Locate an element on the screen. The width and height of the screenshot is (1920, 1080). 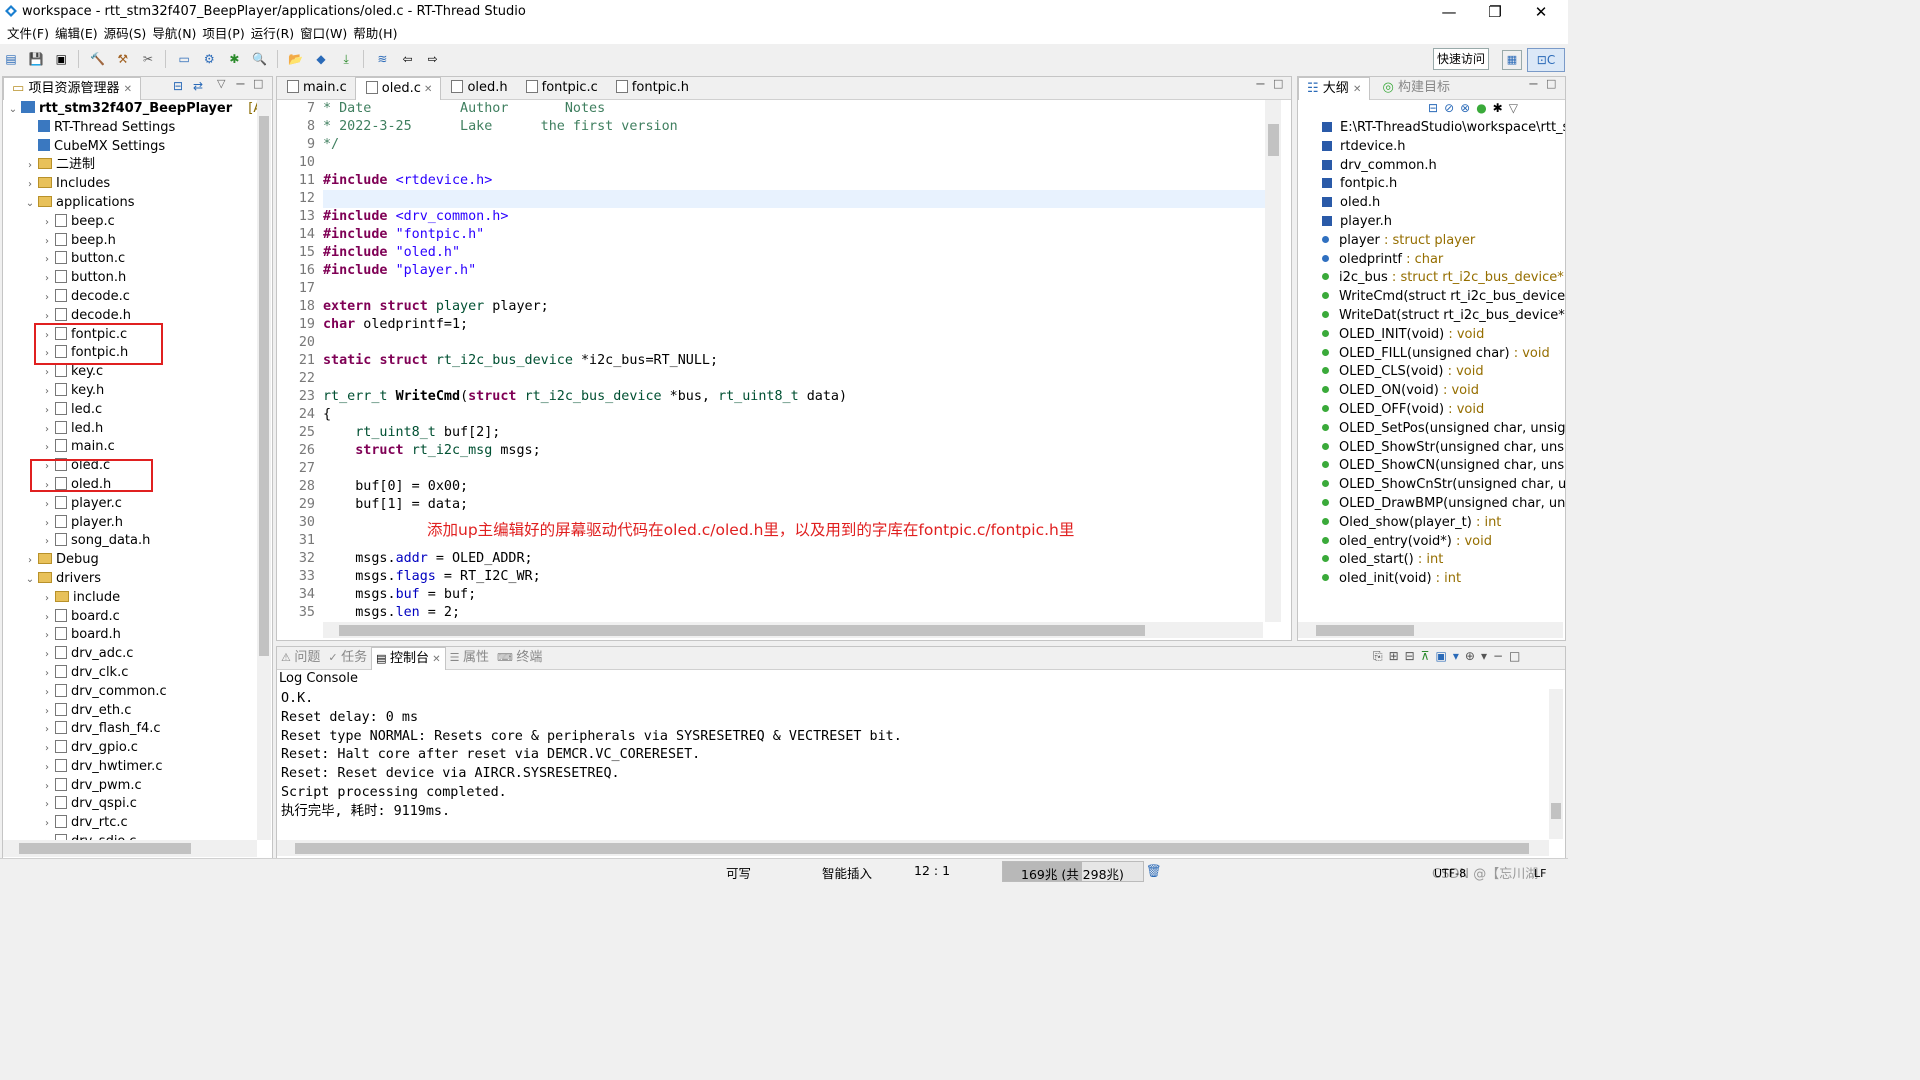
tree-file-row: › drv_adc.c is located at coordinates (130, 654).